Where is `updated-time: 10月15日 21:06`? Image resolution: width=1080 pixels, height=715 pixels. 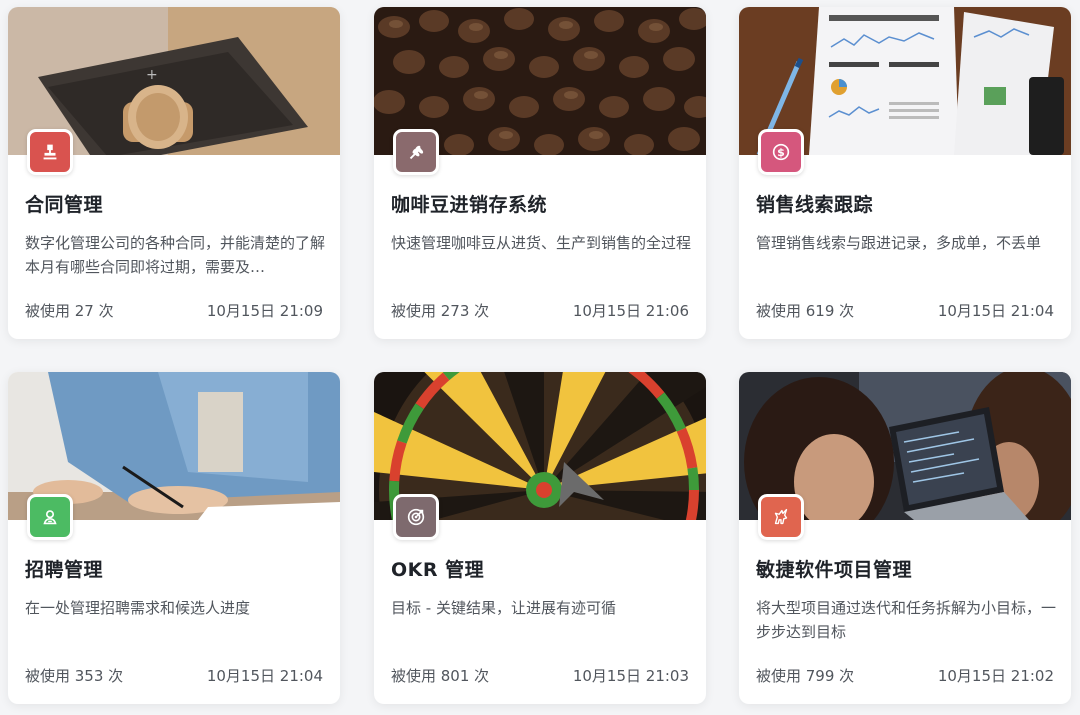
updated-time: 10月15日 21:06 is located at coordinates (630, 311).